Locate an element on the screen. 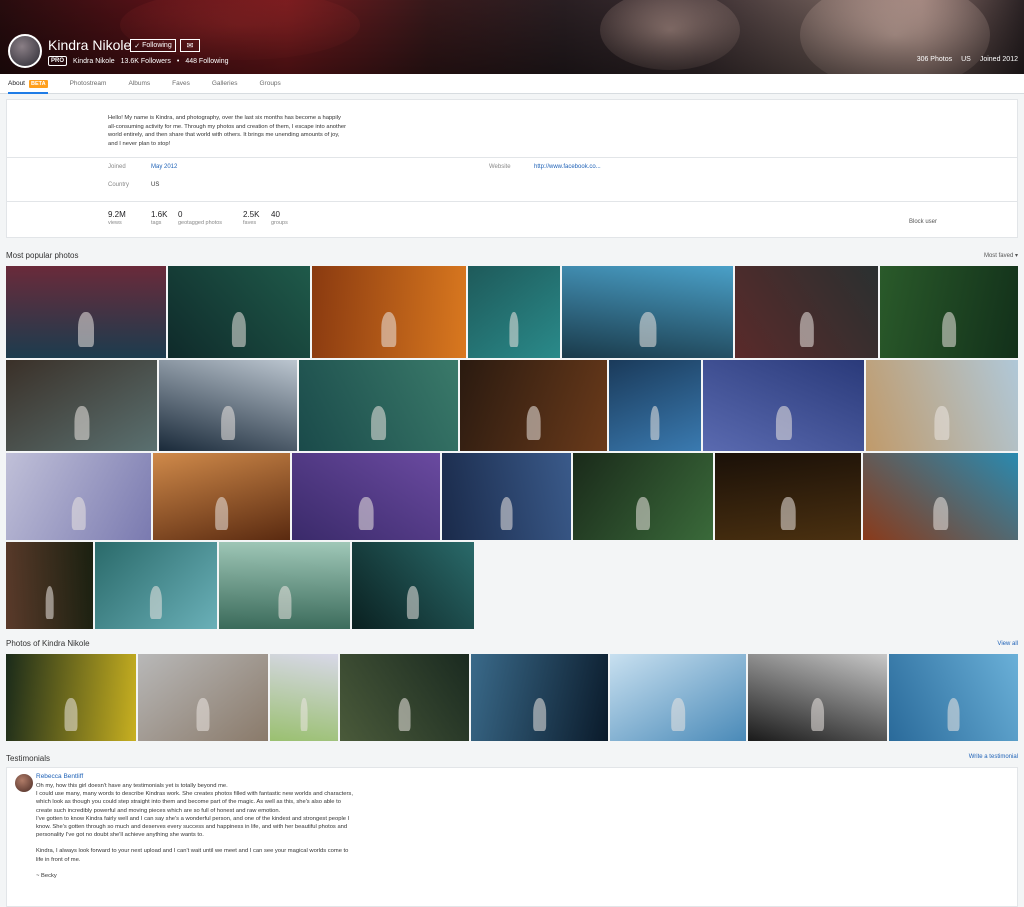  check-icon: ✓ is located at coordinates (137, 46).